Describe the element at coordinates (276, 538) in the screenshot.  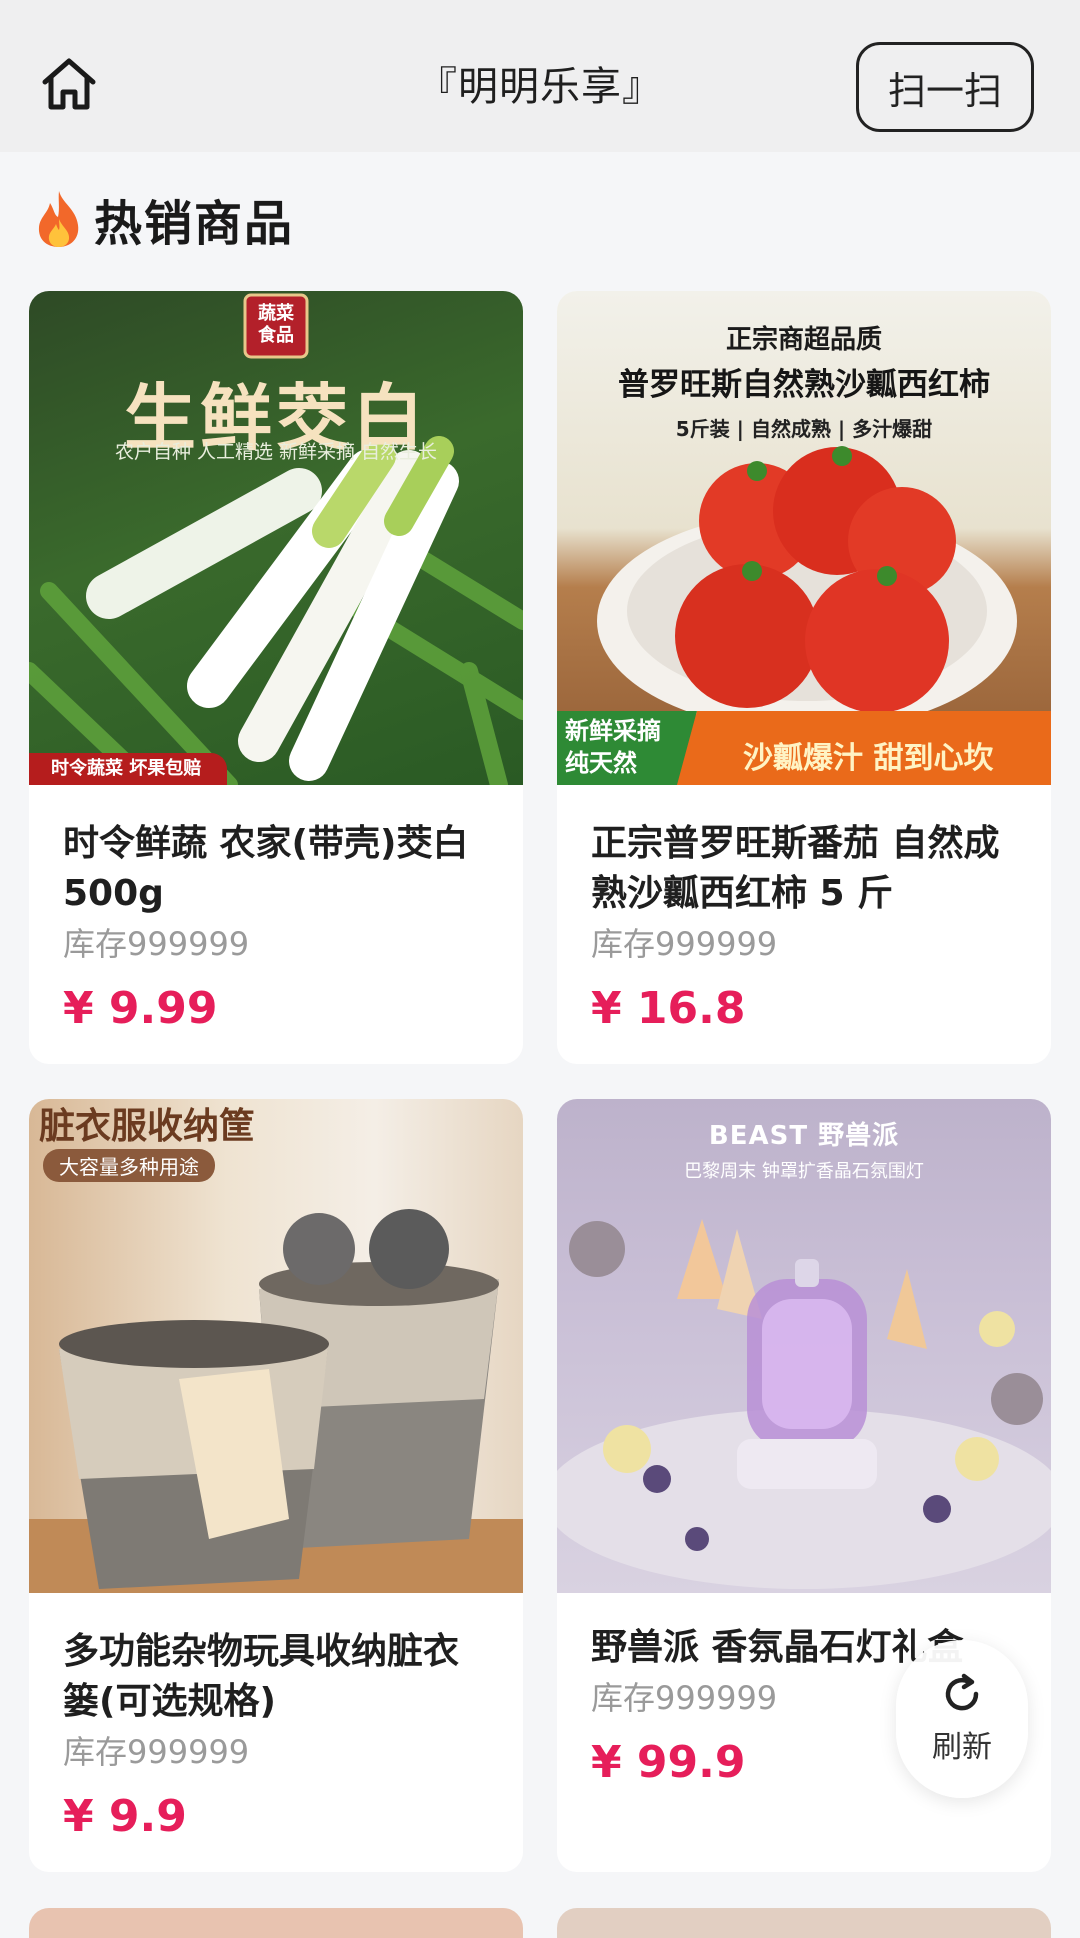
I see `product-image: 蔬菜食品 生鲜茭白 农户自种 人工精选 新鲜采摘 自然生长 时令蔬菜 坏果包赔` at that location.